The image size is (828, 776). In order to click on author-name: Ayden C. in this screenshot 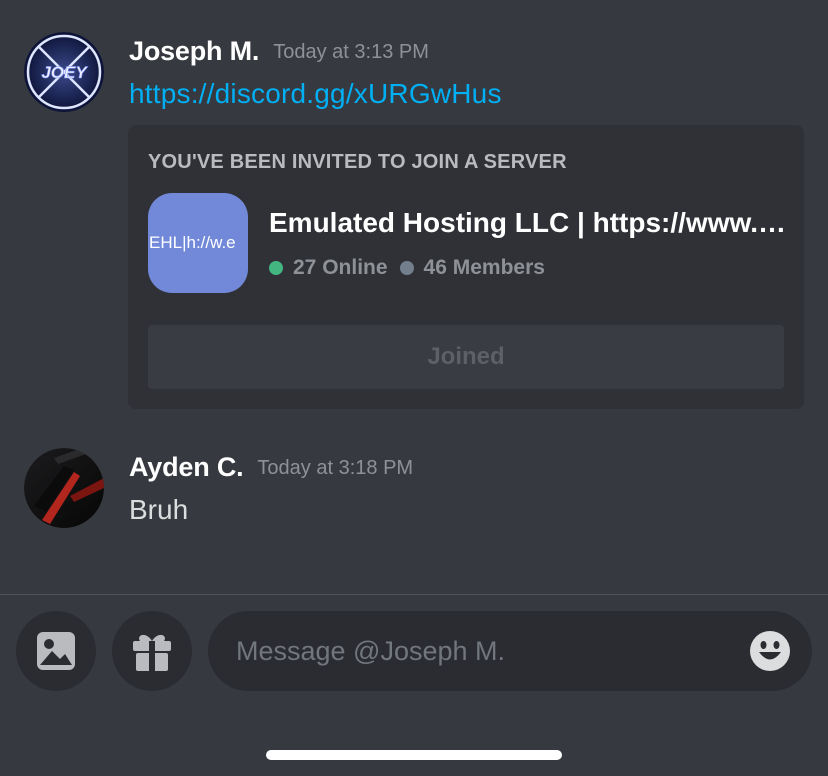, I will do `click(186, 467)`.